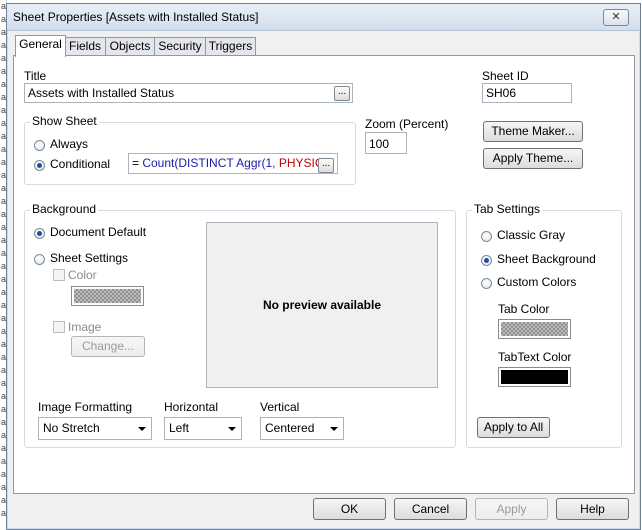 The height and width of the screenshot is (530, 642). What do you see at coordinates (82, 275) in the screenshot?
I see `color-label: Color` at bounding box center [82, 275].